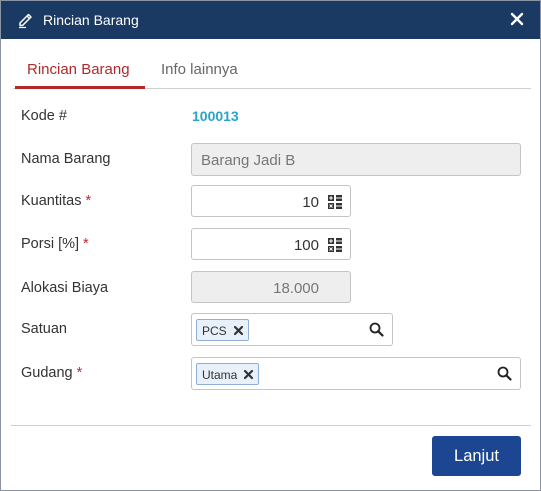 The image size is (541, 491). Describe the element at coordinates (356, 159) in the screenshot. I see `nama-barang-field: Barang Jadi B` at that location.